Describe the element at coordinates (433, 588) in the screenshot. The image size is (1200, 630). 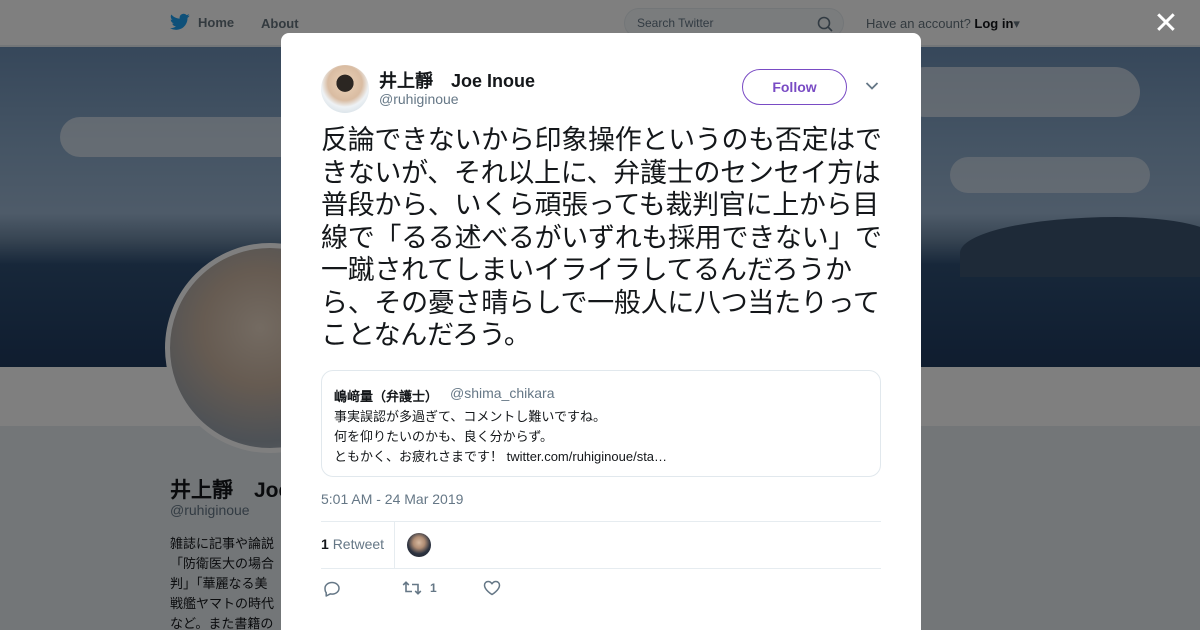
I see `retweet-count: 1` at that location.